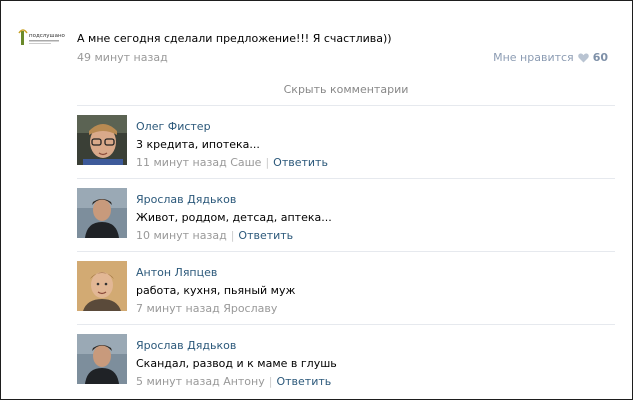 This screenshot has width=633, height=400. Describe the element at coordinates (178, 308) in the screenshot. I see `comment-time: 7 минут назад` at that location.